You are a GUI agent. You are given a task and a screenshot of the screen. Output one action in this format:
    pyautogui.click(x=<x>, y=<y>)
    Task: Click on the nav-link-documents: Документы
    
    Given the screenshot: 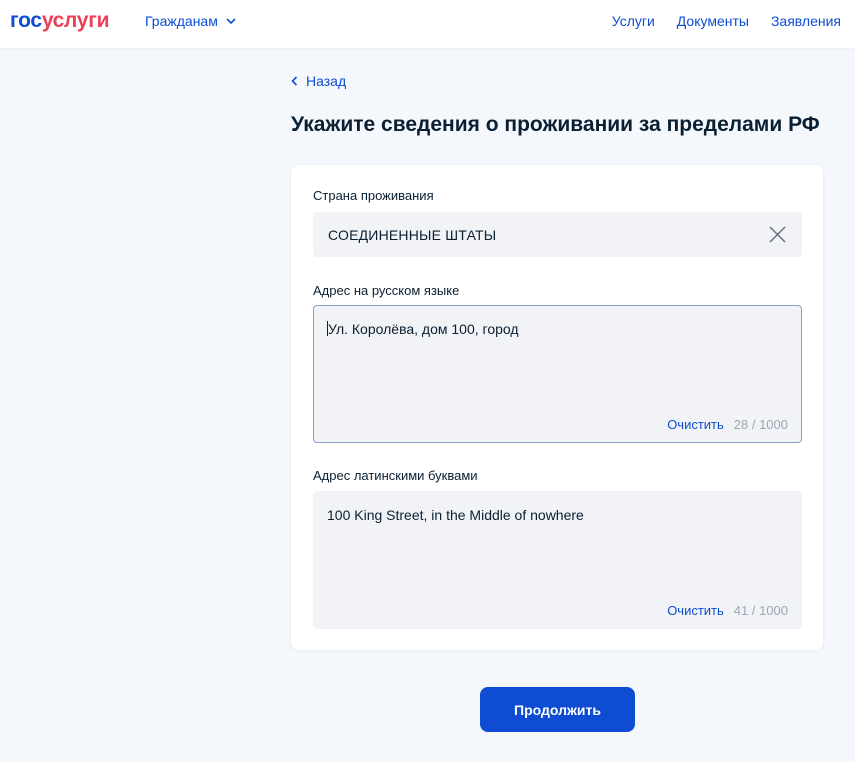 What is the action you would take?
    pyautogui.click(x=713, y=21)
    